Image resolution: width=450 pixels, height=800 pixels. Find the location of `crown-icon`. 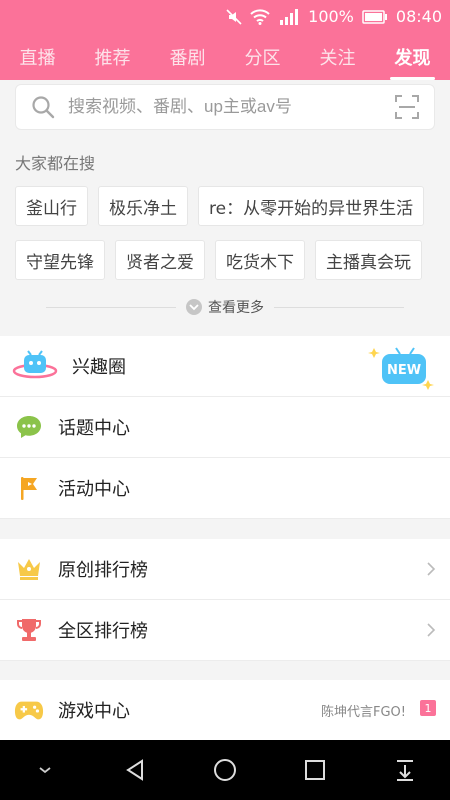

crown-icon is located at coordinates (29, 569).